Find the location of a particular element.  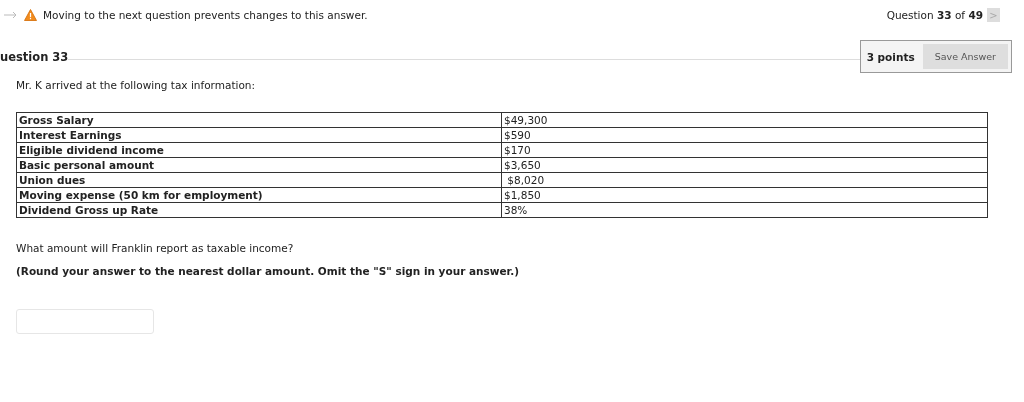

table-cell: $3,650 is located at coordinates (744, 165).